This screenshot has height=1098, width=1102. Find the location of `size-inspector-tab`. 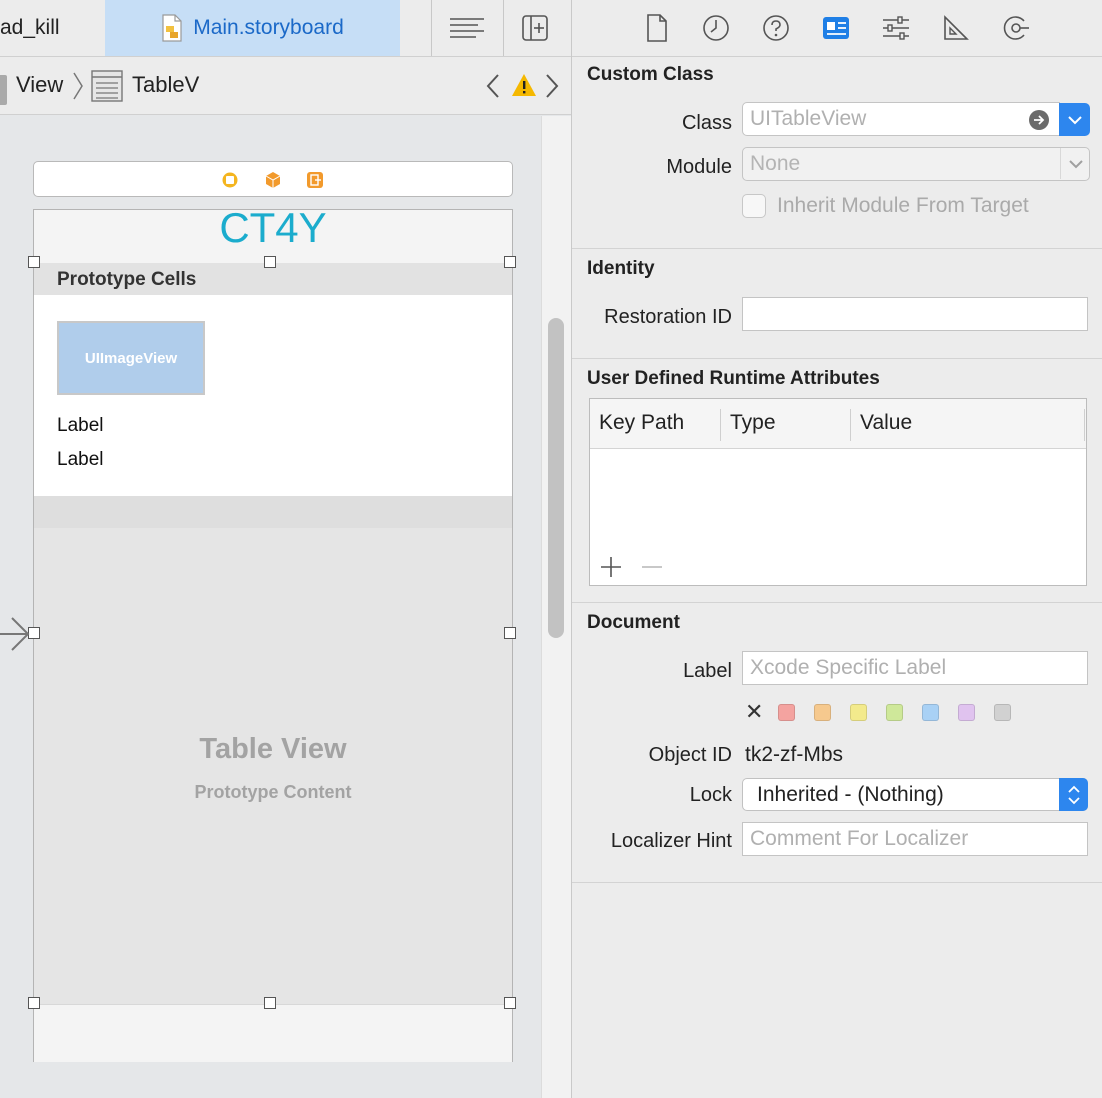

size-inspector-tab is located at coordinates (956, 28).